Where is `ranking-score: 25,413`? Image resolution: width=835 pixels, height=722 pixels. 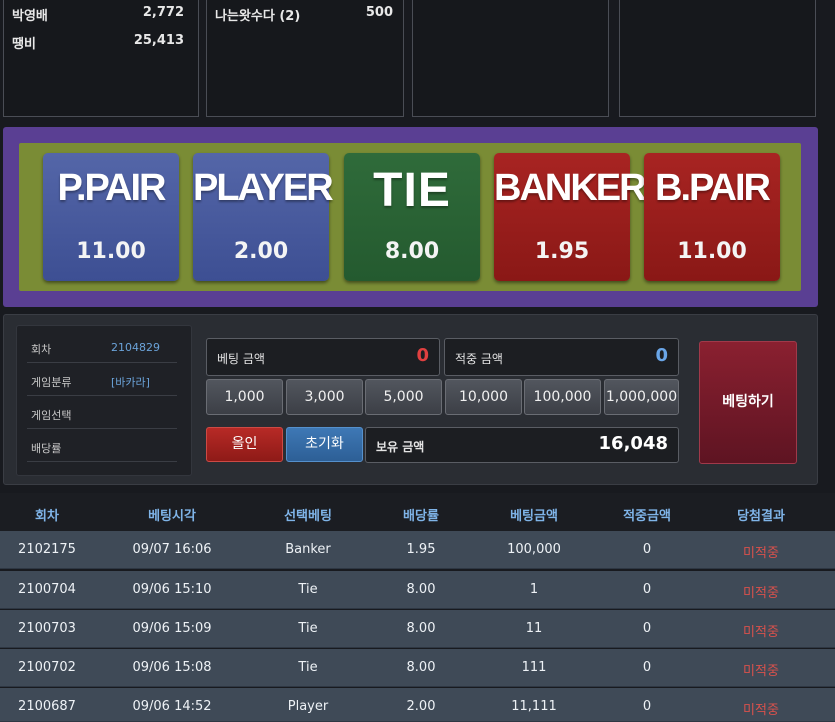
ranking-score: 25,413 is located at coordinates (158, 40).